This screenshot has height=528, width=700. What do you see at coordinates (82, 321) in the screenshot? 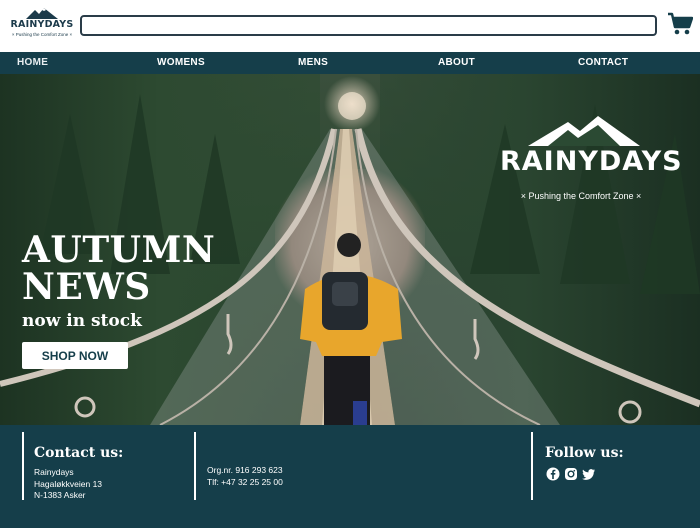
I see `hero-subtitle: now in stock` at bounding box center [82, 321].